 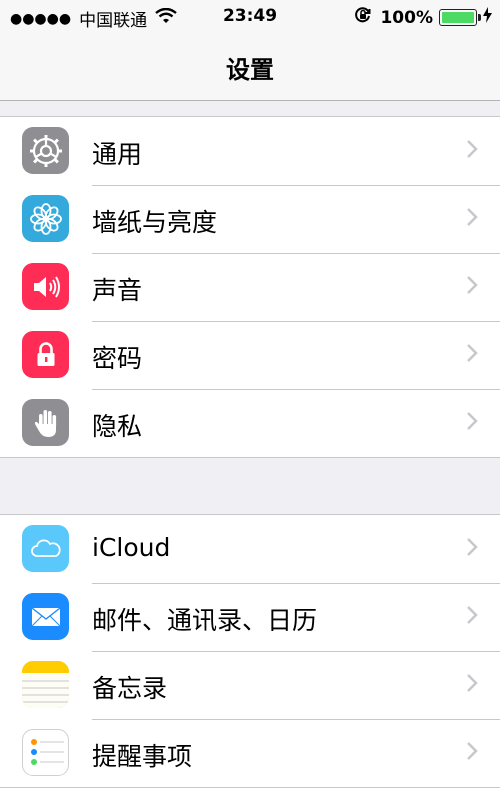 What do you see at coordinates (142, 756) in the screenshot?
I see `settings-item-label: 提醒事项` at bounding box center [142, 756].